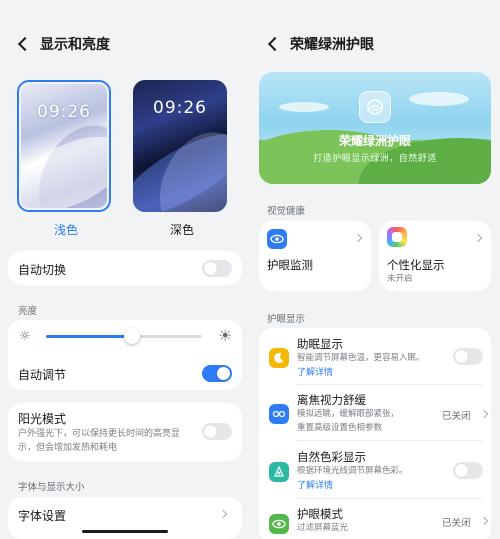  I want to click on header: 显示和亮度, so click(63, 44).